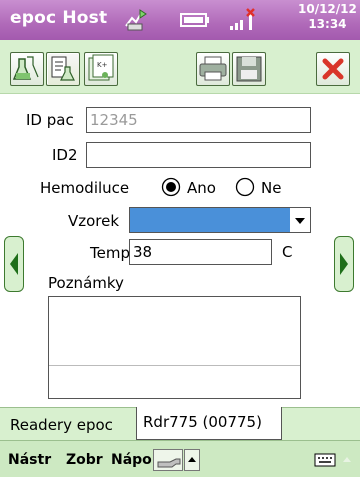 This screenshot has width=360, height=477. Describe the element at coordinates (287, 252) in the screenshot. I see `temp-unit: C` at that location.